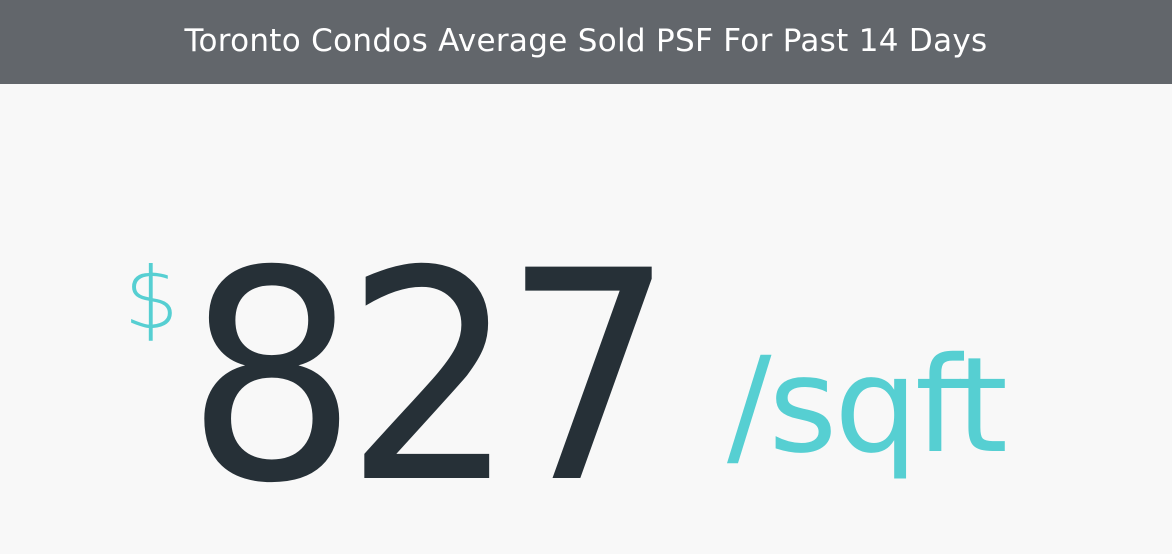 The width and height of the screenshot is (1172, 554). I want to click on unit-label: /sqft, so click(867, 406).